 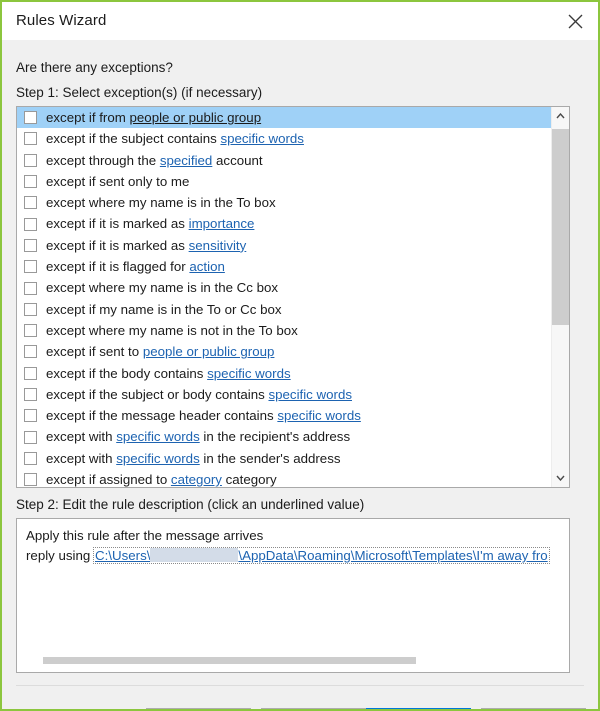 I want to click on scroll-up-button, so click(x=560, y=116).